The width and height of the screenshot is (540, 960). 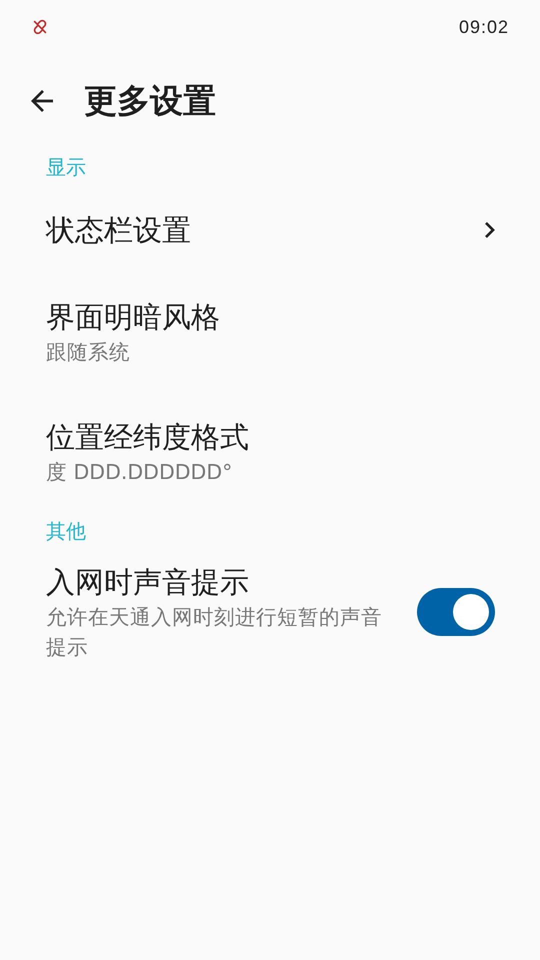 What do you see at coordinates (66, 531) in the screenshot?
I see `section-header: 其他` at bounding box center [66, 531].